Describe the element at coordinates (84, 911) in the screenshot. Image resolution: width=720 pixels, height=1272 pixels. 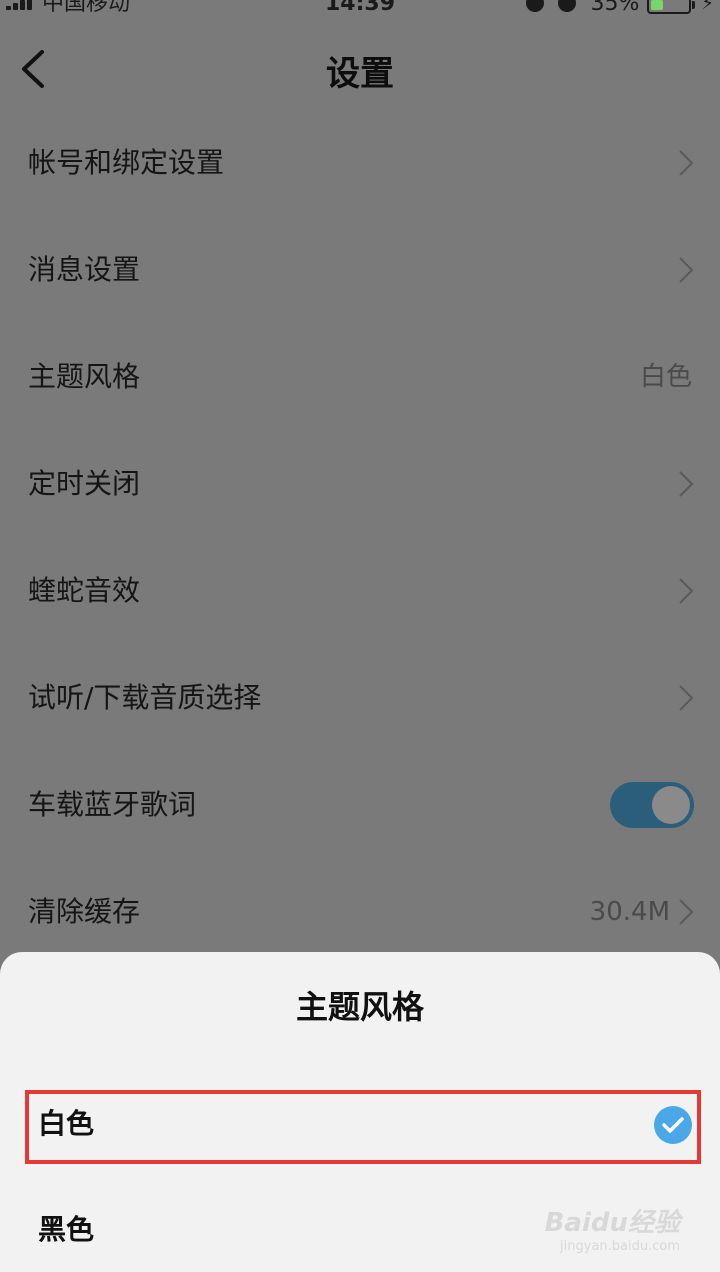
I see `settings-row-label: 清除缓存` at that location.